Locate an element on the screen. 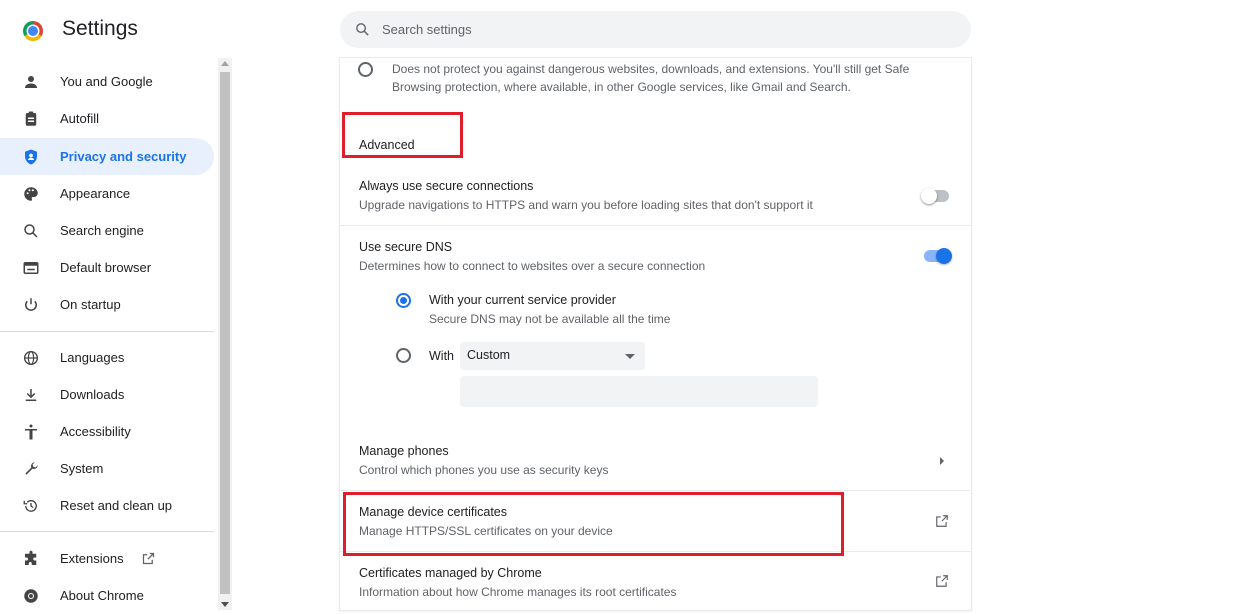  chevron-right-icon is located at coordinates (942, 461).